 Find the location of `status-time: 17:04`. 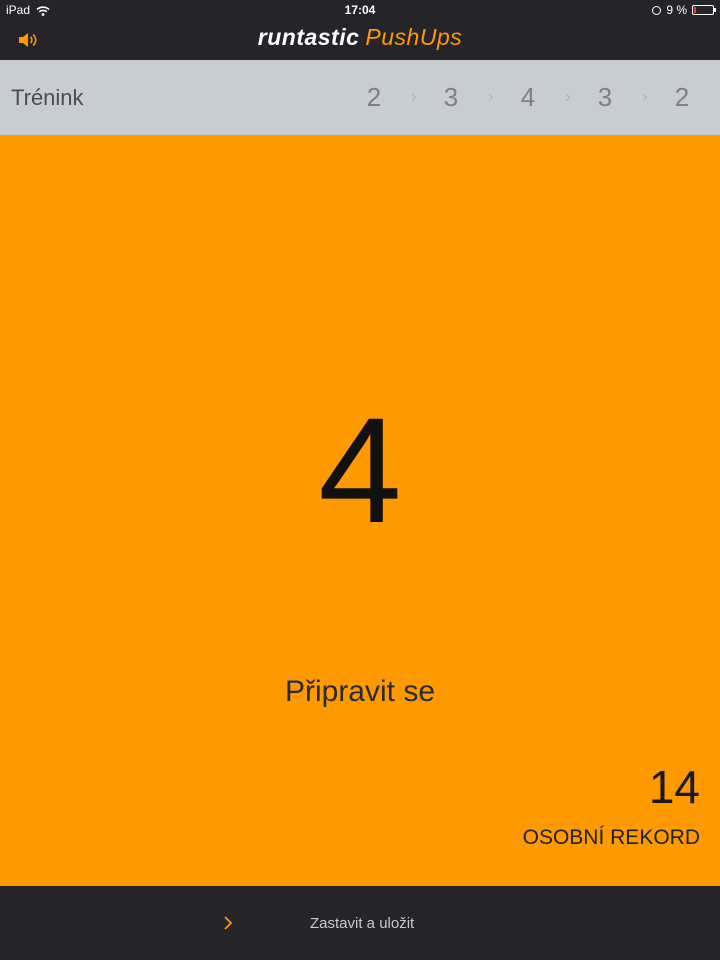

status-time: 17:04 is located at coordinates (360, 10).